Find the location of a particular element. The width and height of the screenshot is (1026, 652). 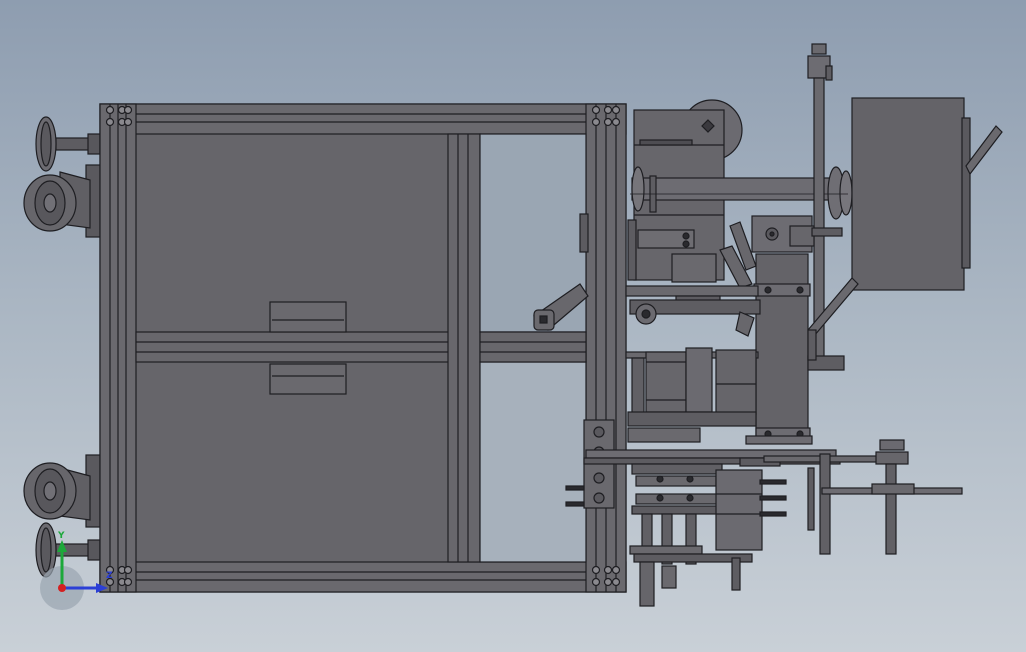

y-axis-label: Y is located at coordinates (61, 536).